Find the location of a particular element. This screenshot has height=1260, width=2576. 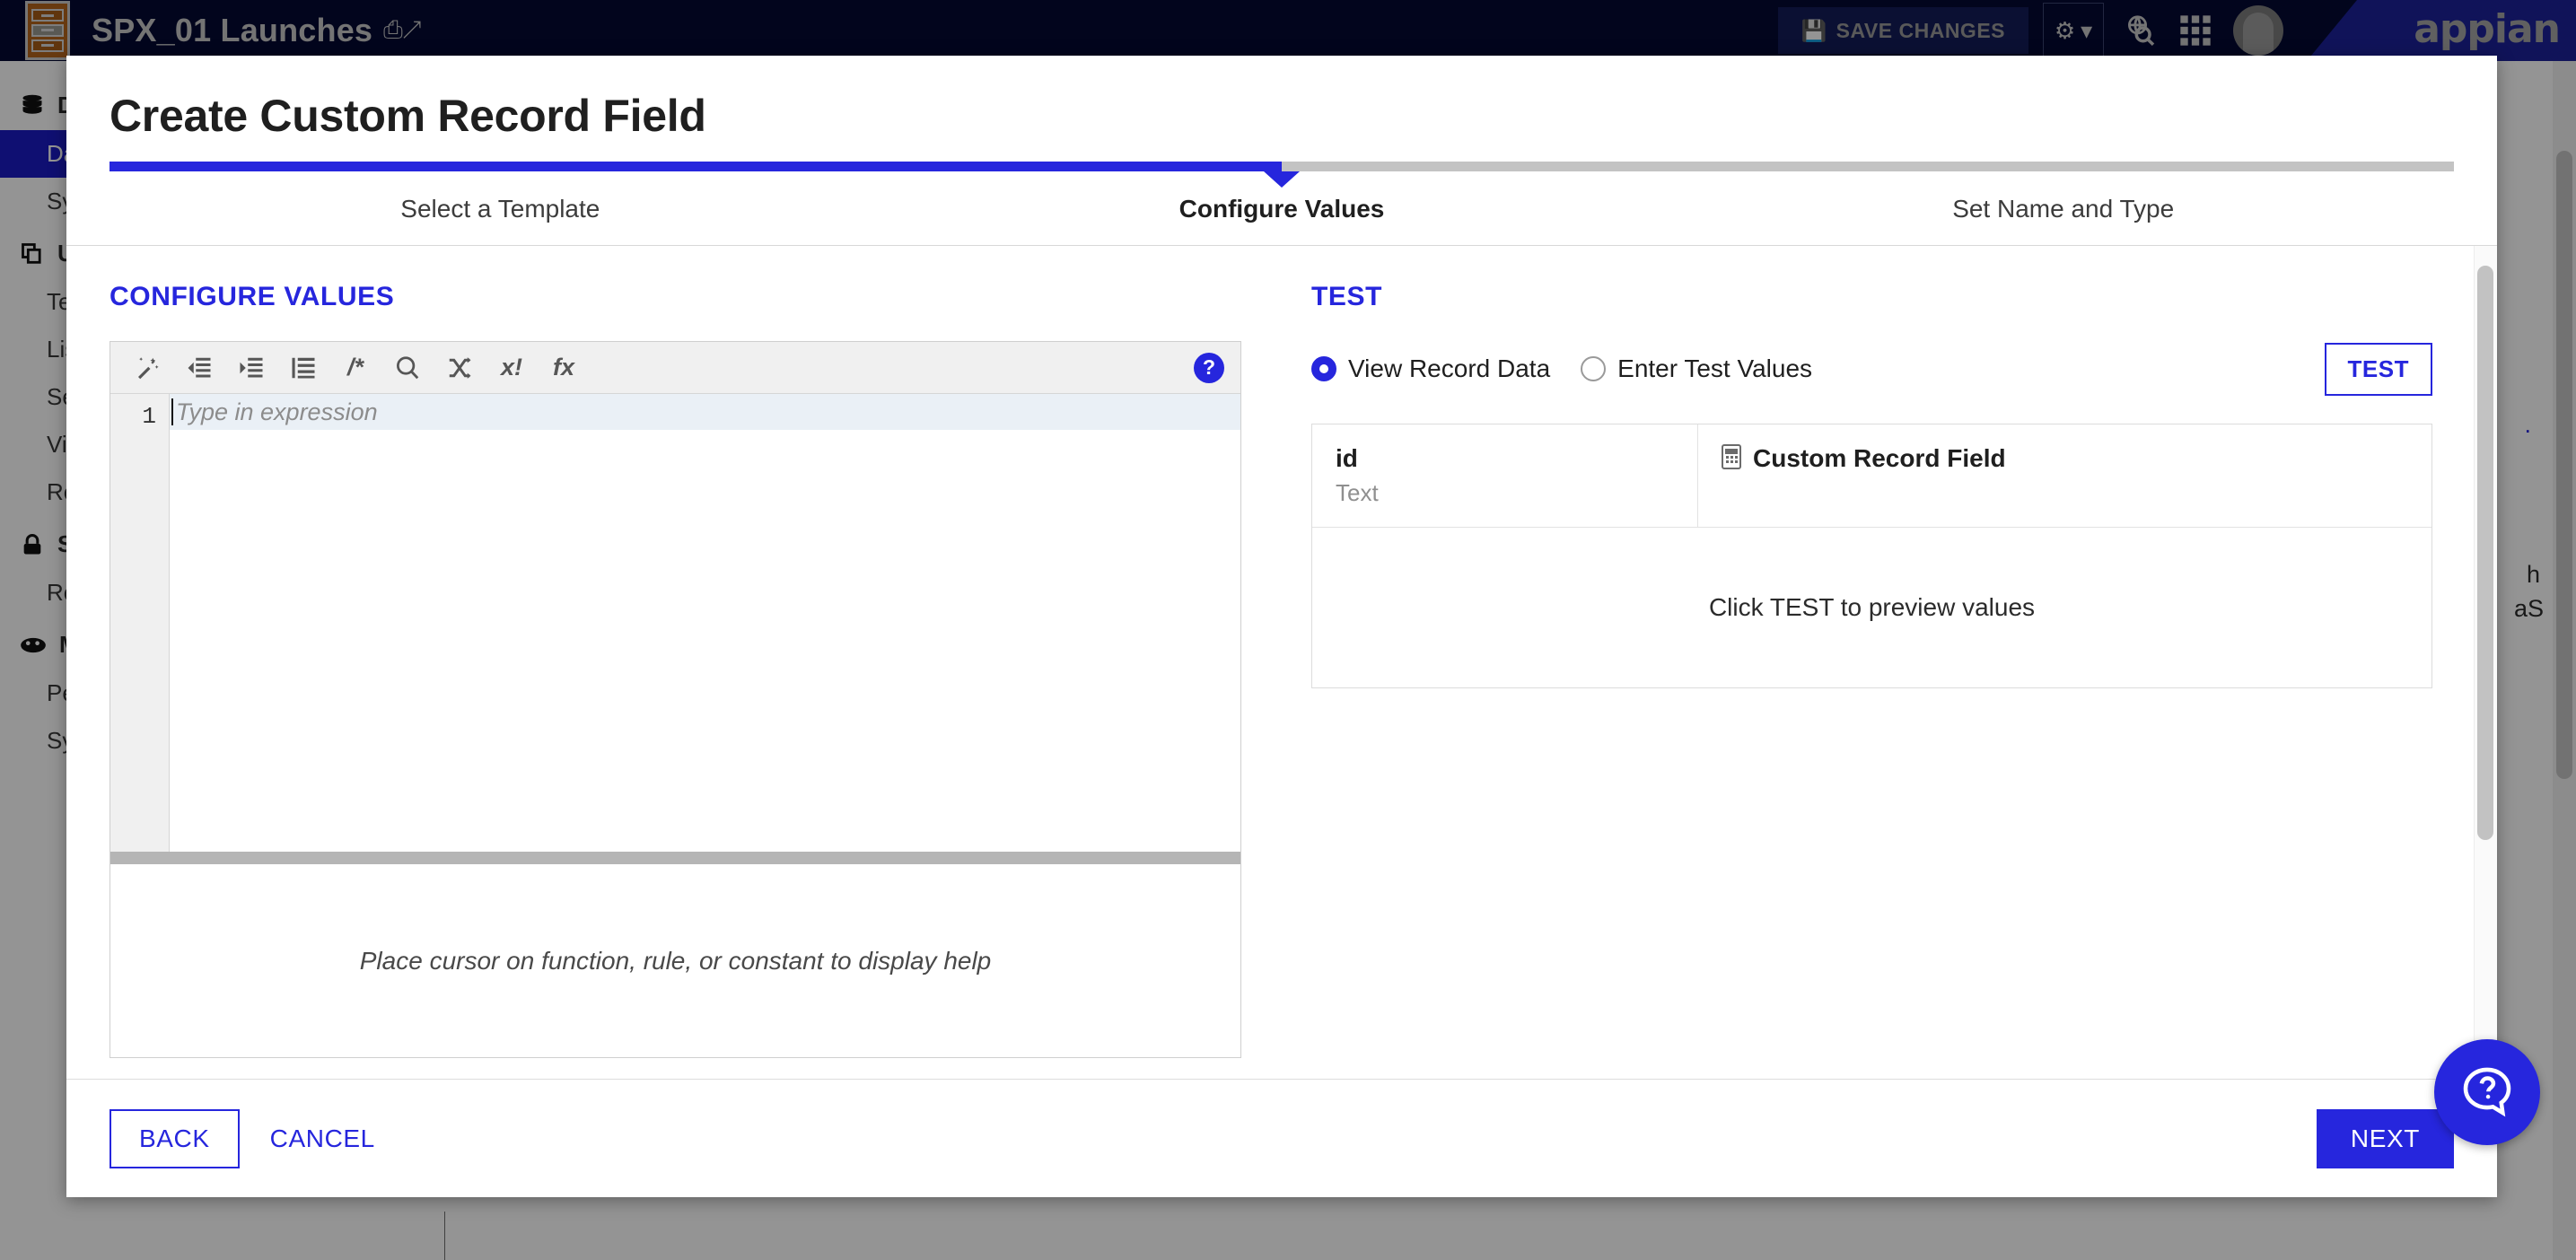

search-icon is located at coordinates (407, 368).